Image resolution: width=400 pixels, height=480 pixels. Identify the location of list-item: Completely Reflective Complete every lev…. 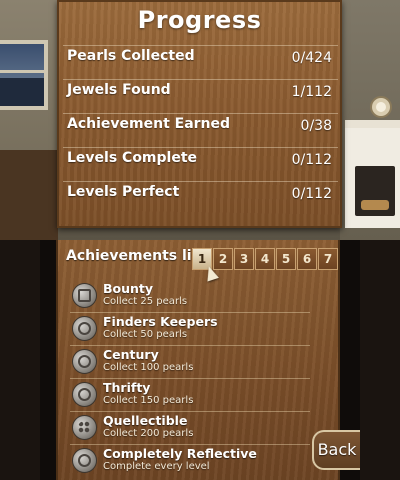
(190, 461).